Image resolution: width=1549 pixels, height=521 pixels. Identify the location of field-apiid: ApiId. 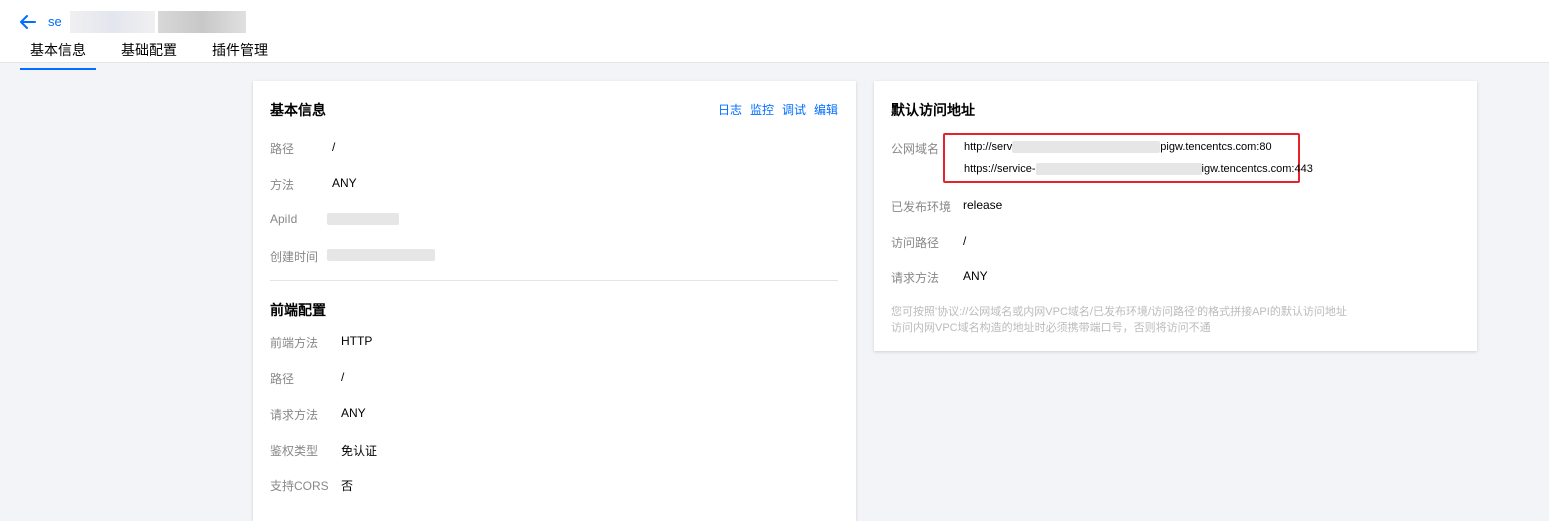
(334, 219).